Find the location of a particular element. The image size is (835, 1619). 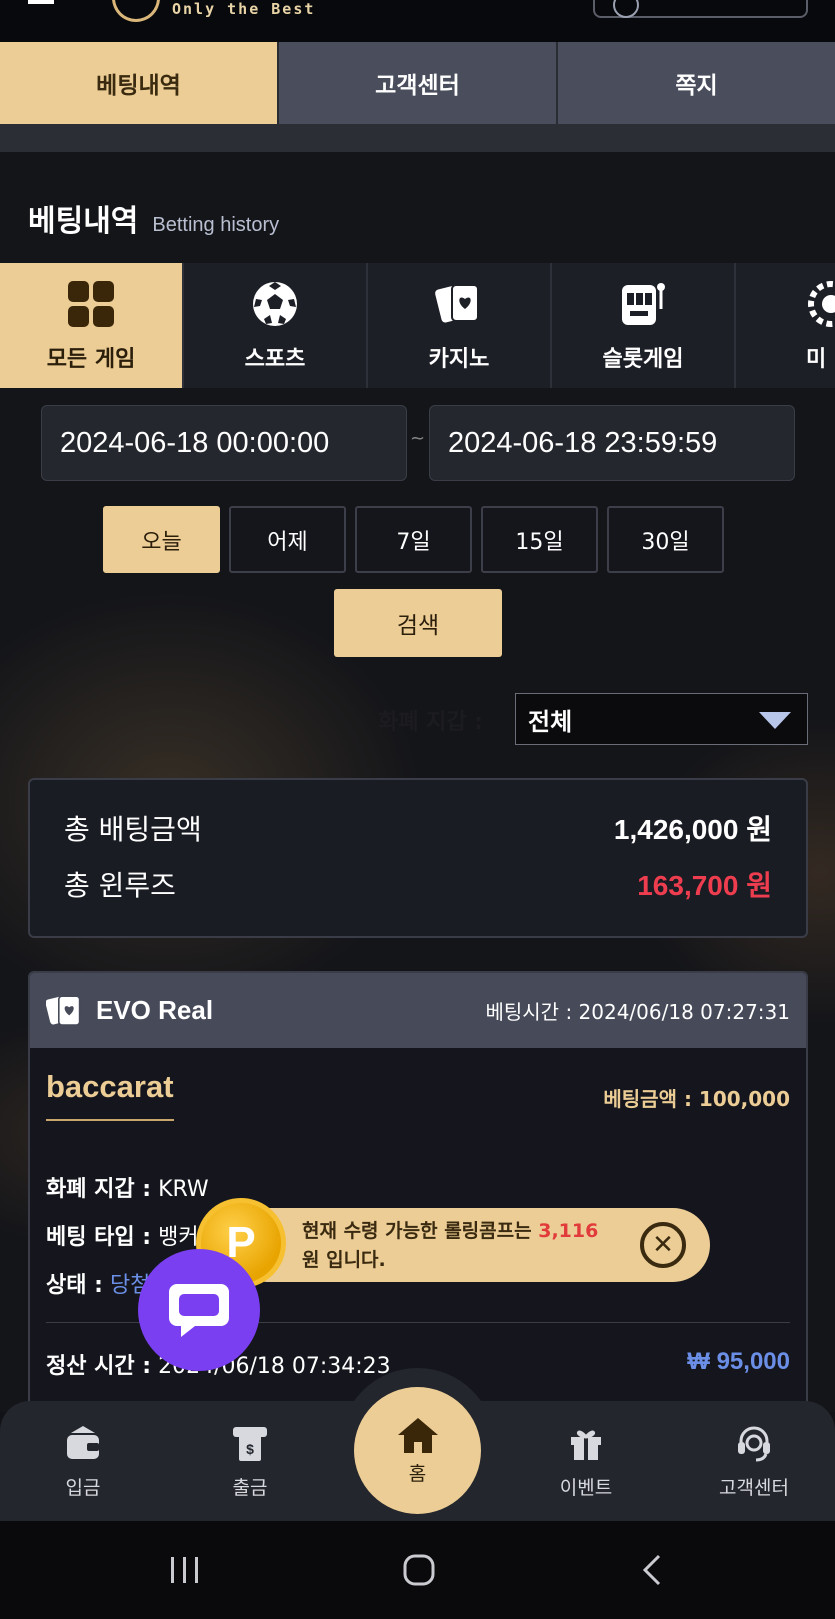

page-title-en: Betting history is located at coordinates (216, 225).